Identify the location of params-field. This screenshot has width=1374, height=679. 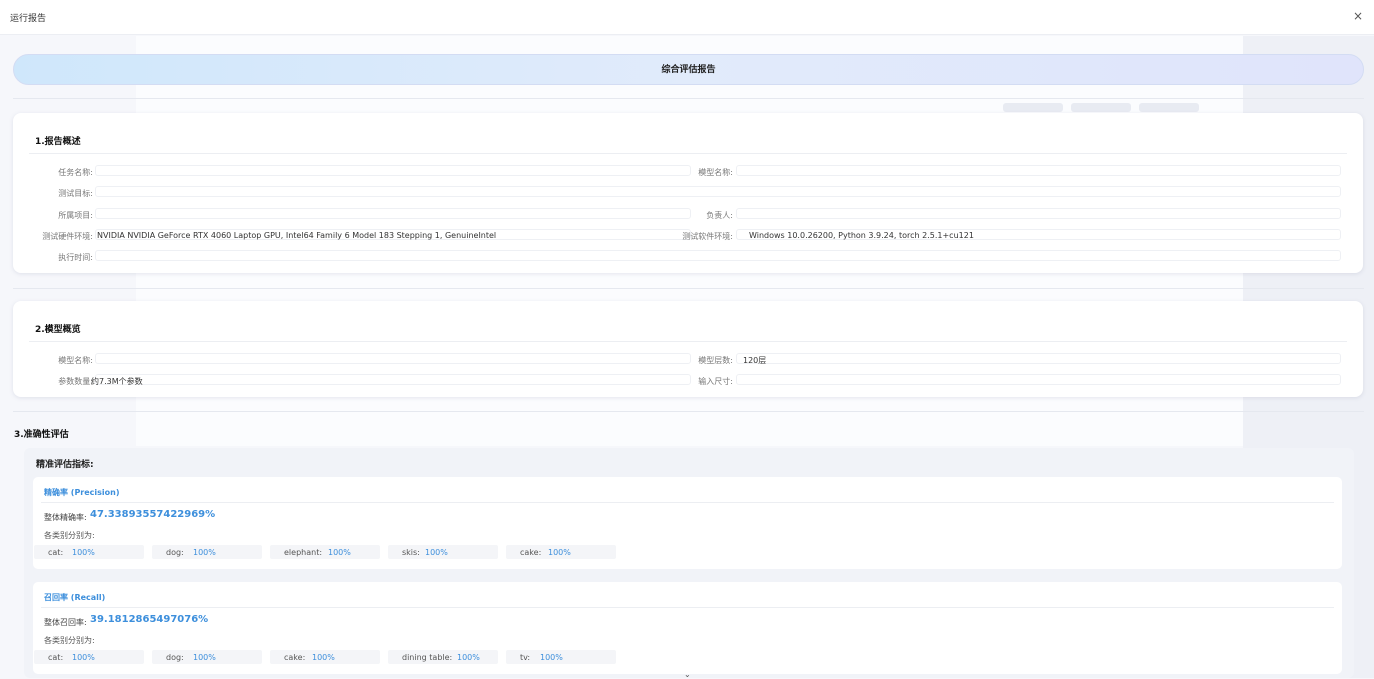
(393, 379).